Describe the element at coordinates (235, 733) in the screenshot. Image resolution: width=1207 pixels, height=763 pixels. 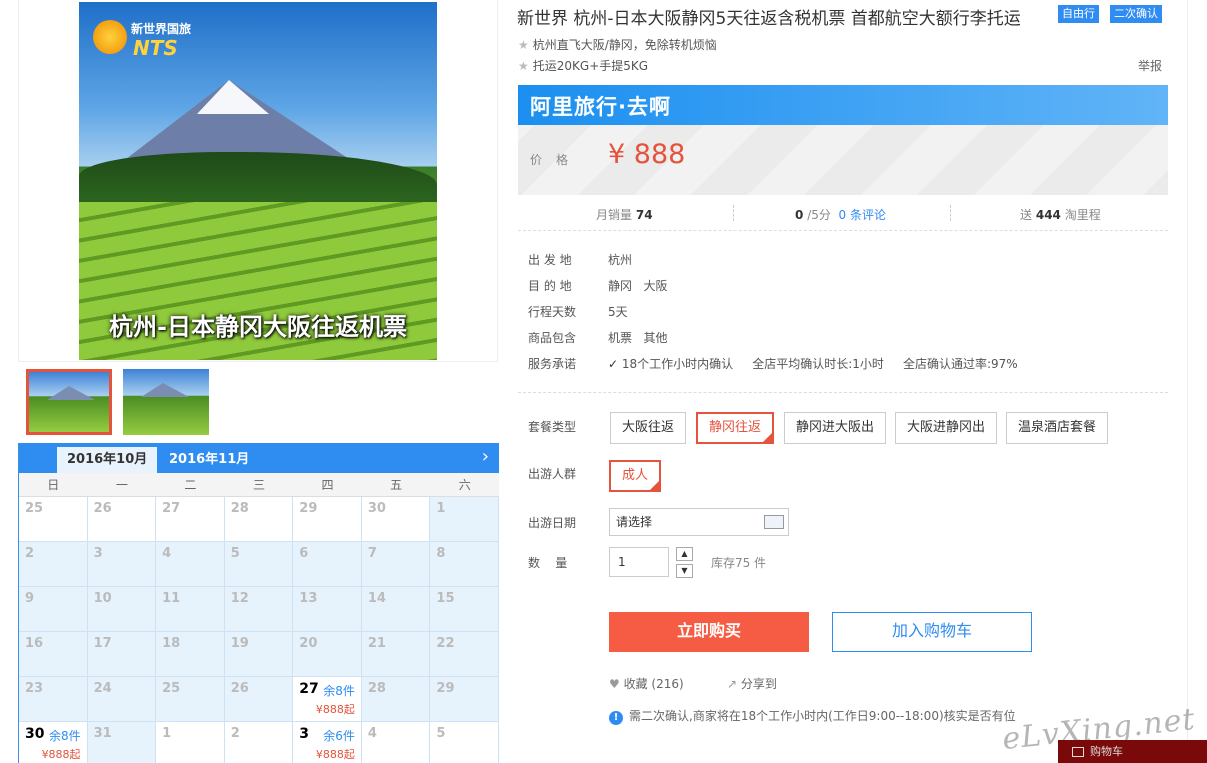
I see `day-number: 2` at that location.